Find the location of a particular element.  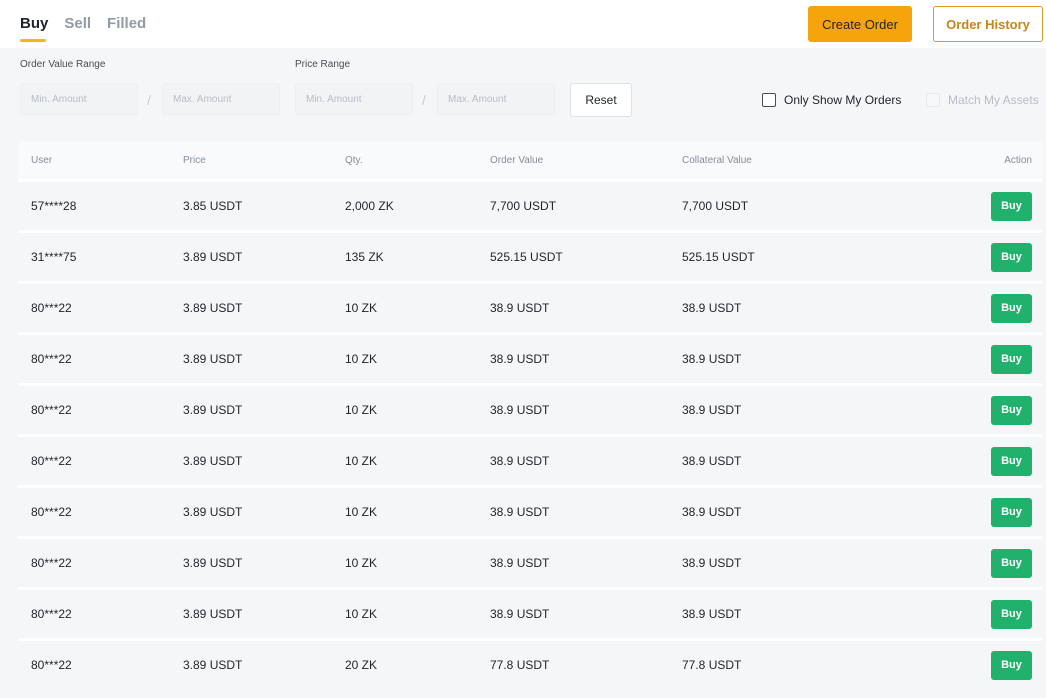

header-collateral-value: Collateral Value is located at coordinates (717, 160).